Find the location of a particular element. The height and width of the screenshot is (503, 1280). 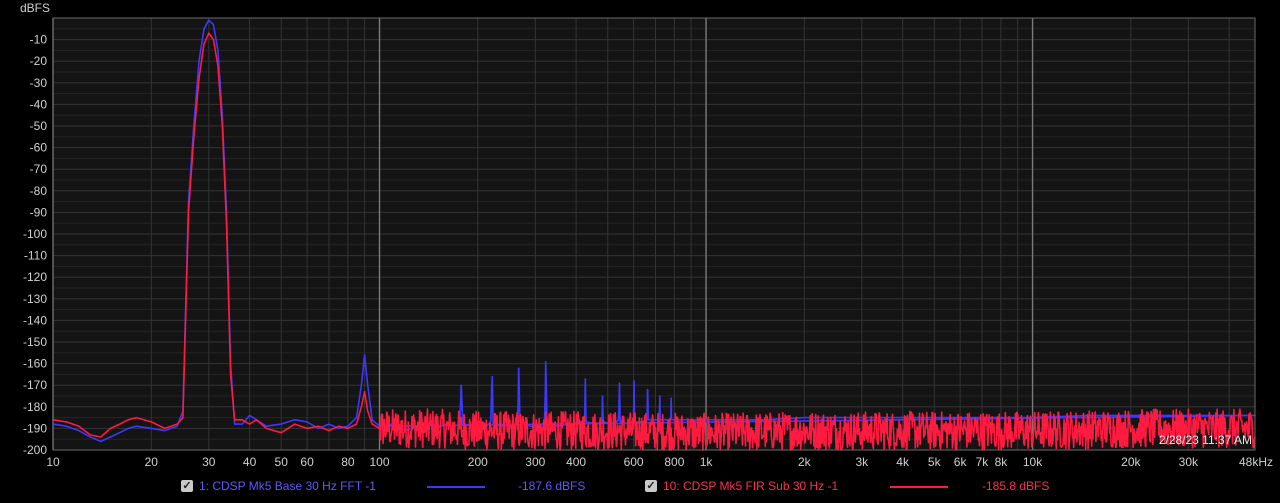

y-tick-label: -90 is located at coordinates (39, 212).